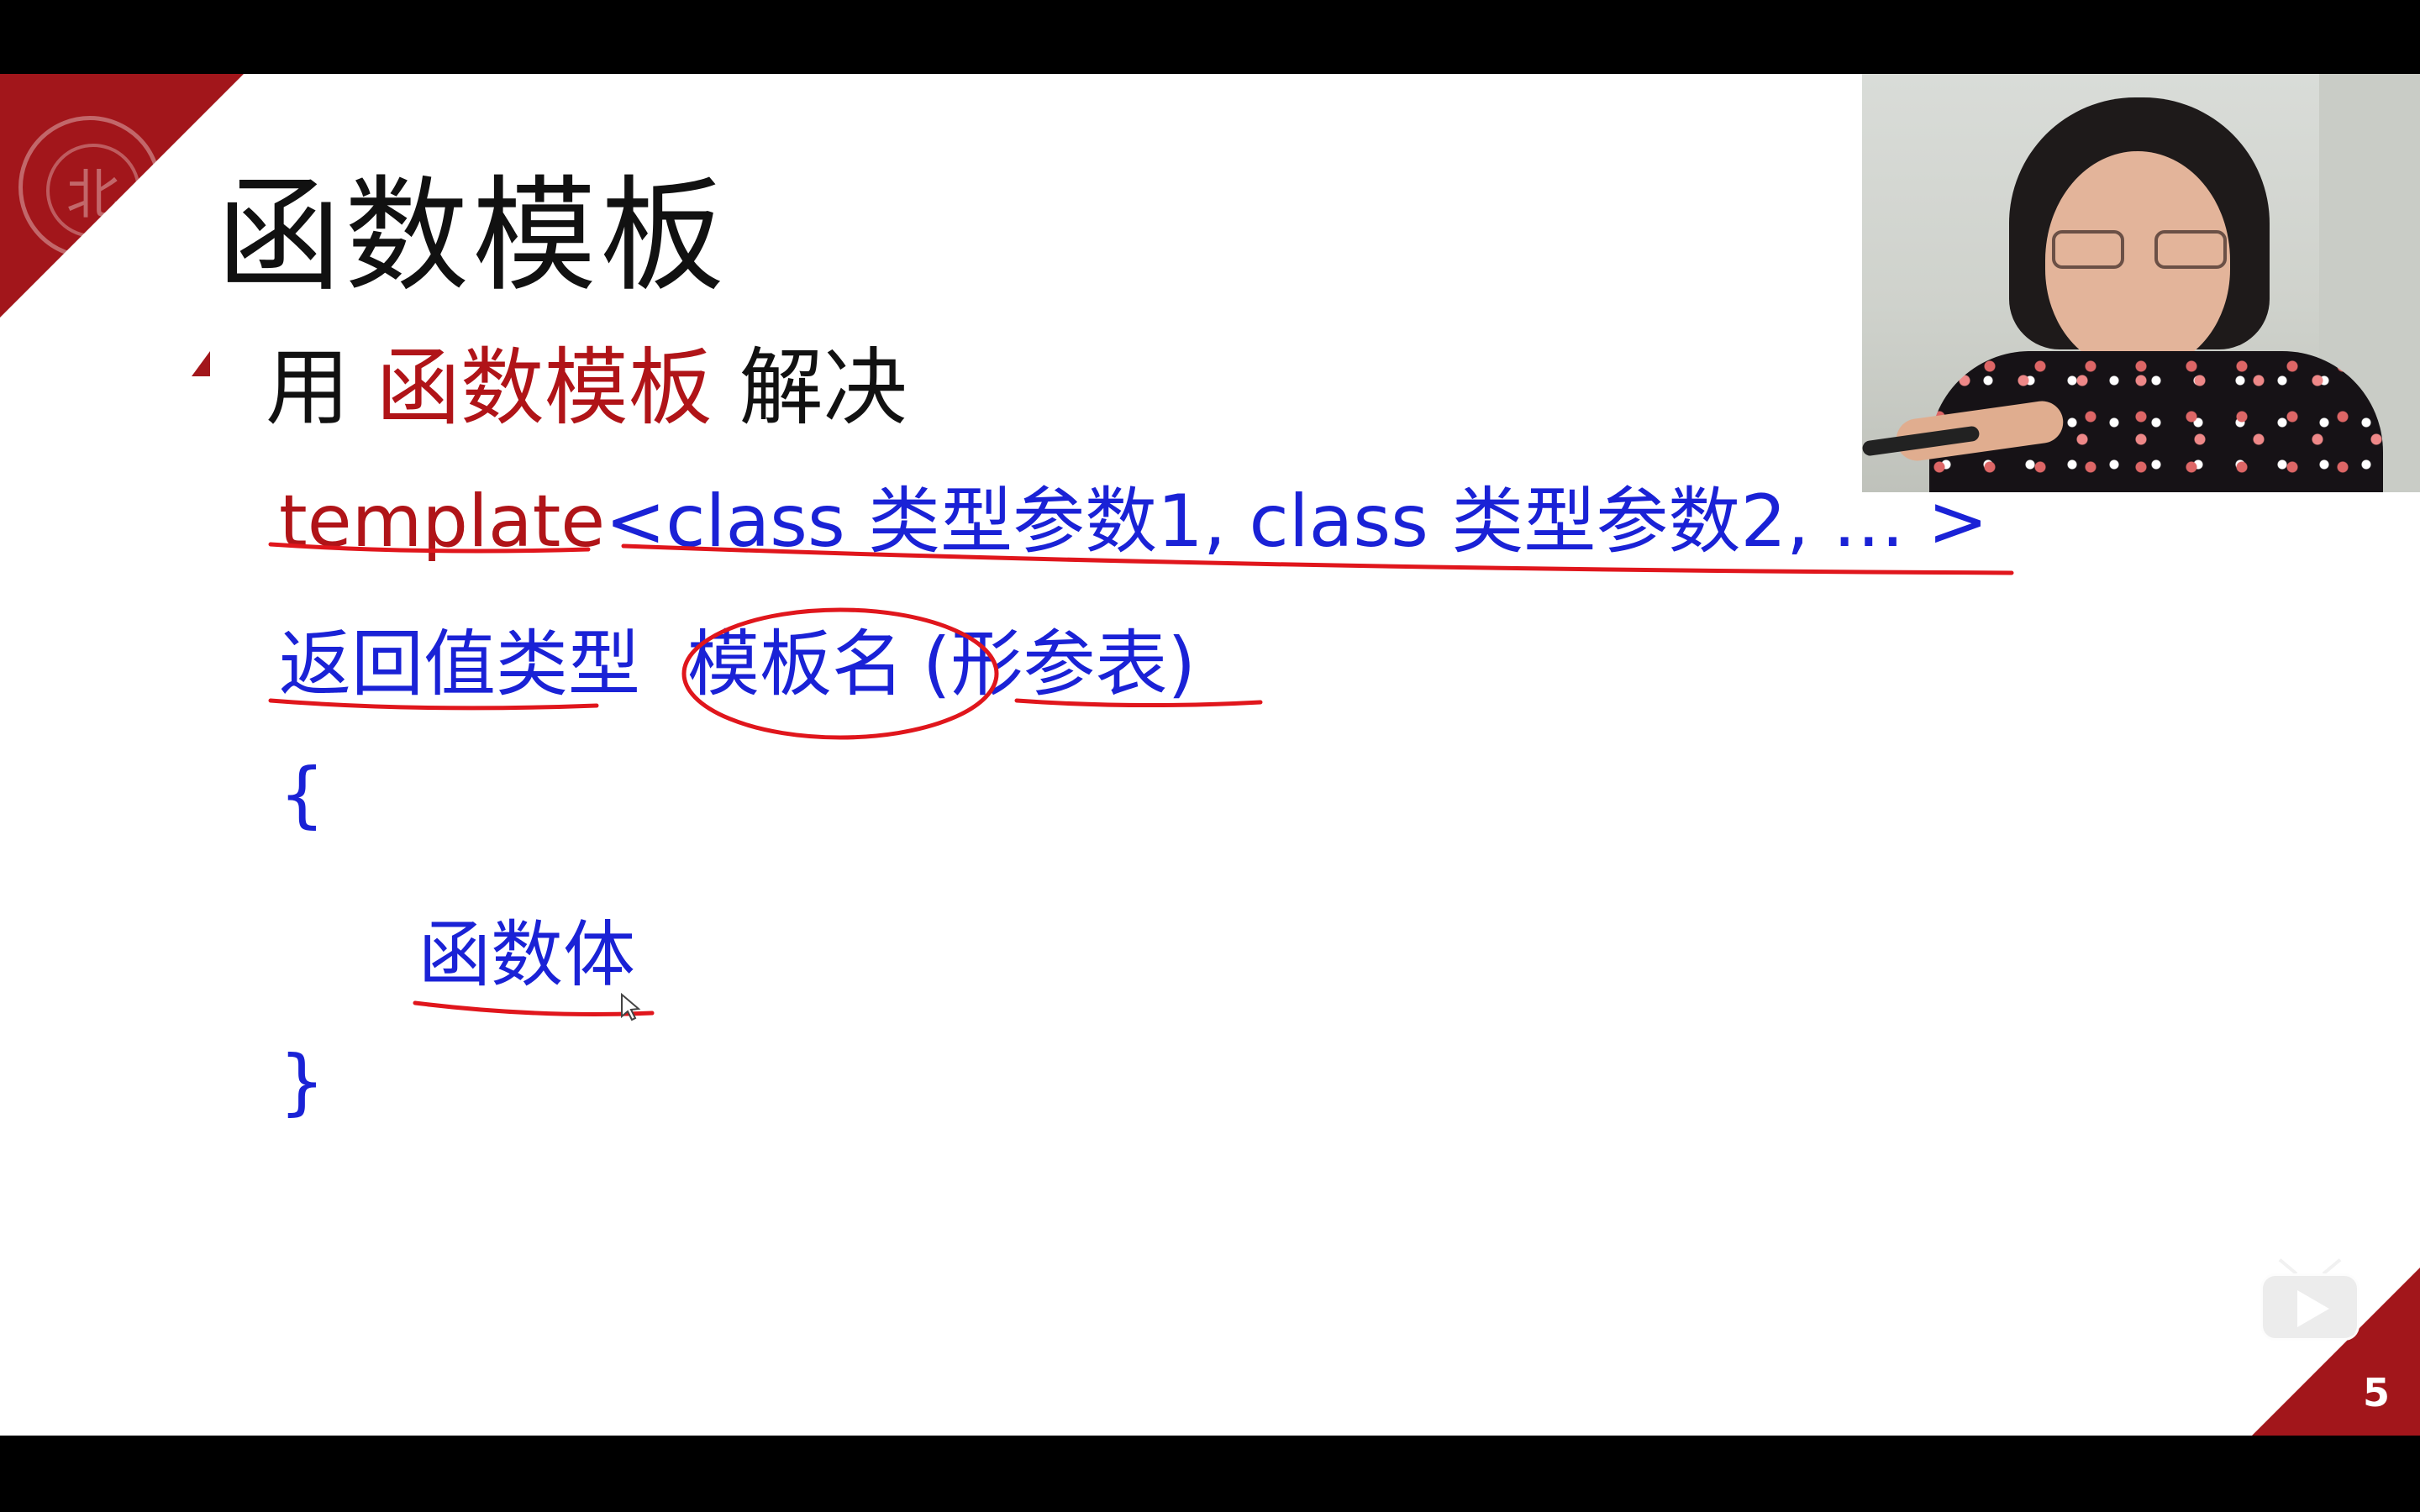  I want to click on play-badge-icon, so click(2310, 1299).